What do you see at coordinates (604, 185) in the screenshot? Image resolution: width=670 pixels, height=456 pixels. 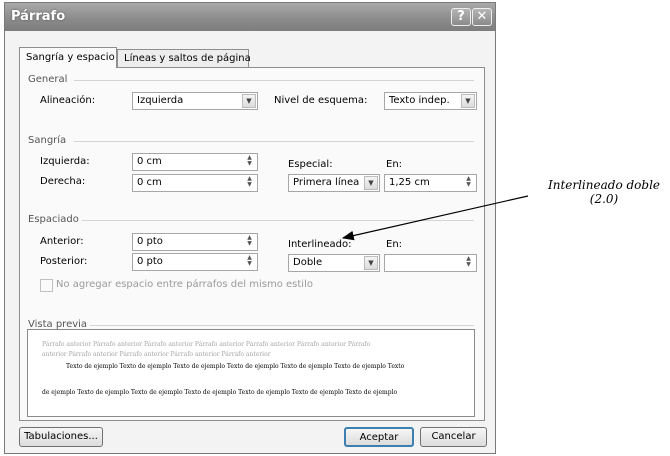 I see `annotation-line: Interlineado doble` at bounding box center [604, 185].